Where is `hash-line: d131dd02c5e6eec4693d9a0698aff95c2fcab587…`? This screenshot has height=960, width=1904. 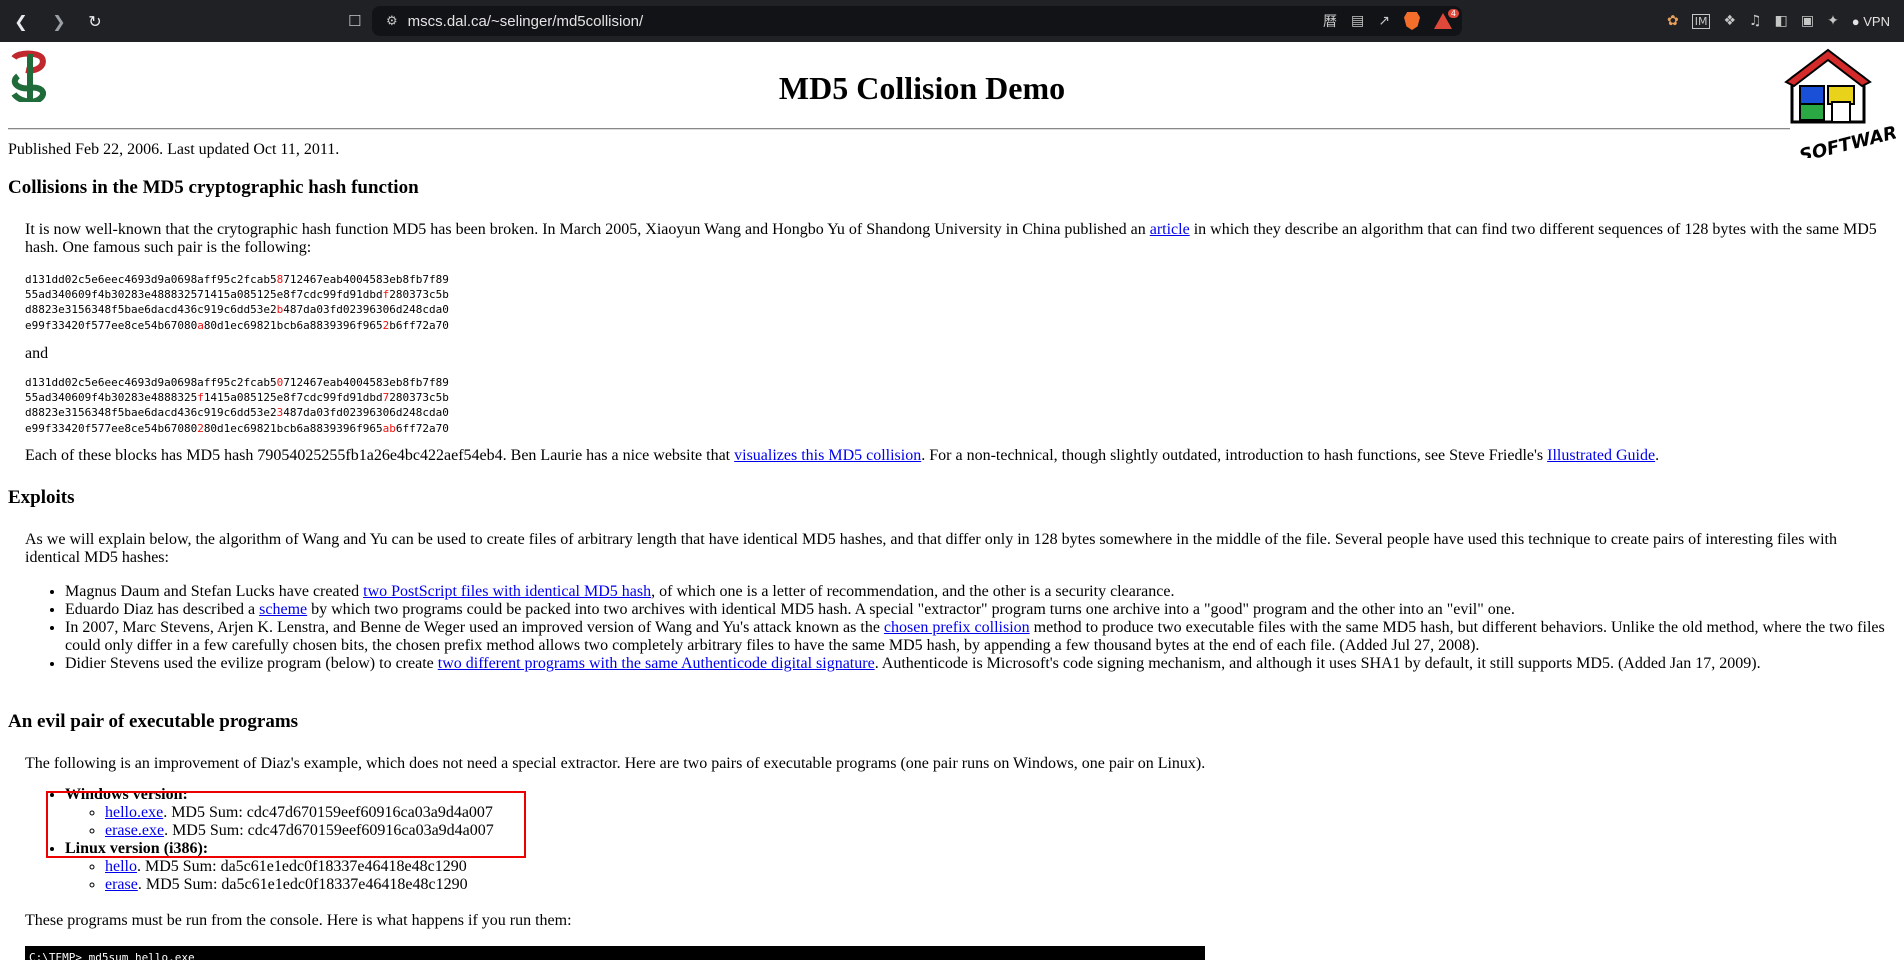
hash-line: d131dd02c5e6eec4693d9a0698aff95c2fcab587… is located at coordinates (237, 279).